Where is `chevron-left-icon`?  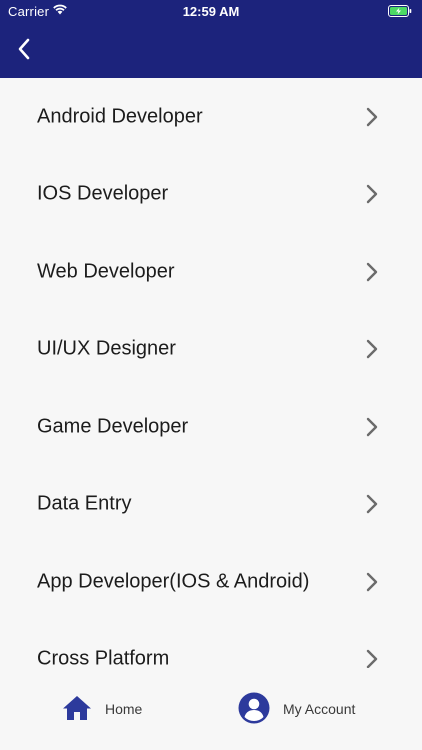
chevron-left-icon is located at coordinates (24, 49).